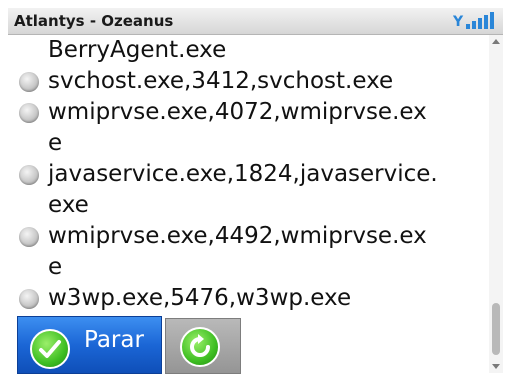  What do you see at coordinates (137, 50) in the screenshot?
I see `process-text: BerryAgent.exe` at bounding box center [137, 50].